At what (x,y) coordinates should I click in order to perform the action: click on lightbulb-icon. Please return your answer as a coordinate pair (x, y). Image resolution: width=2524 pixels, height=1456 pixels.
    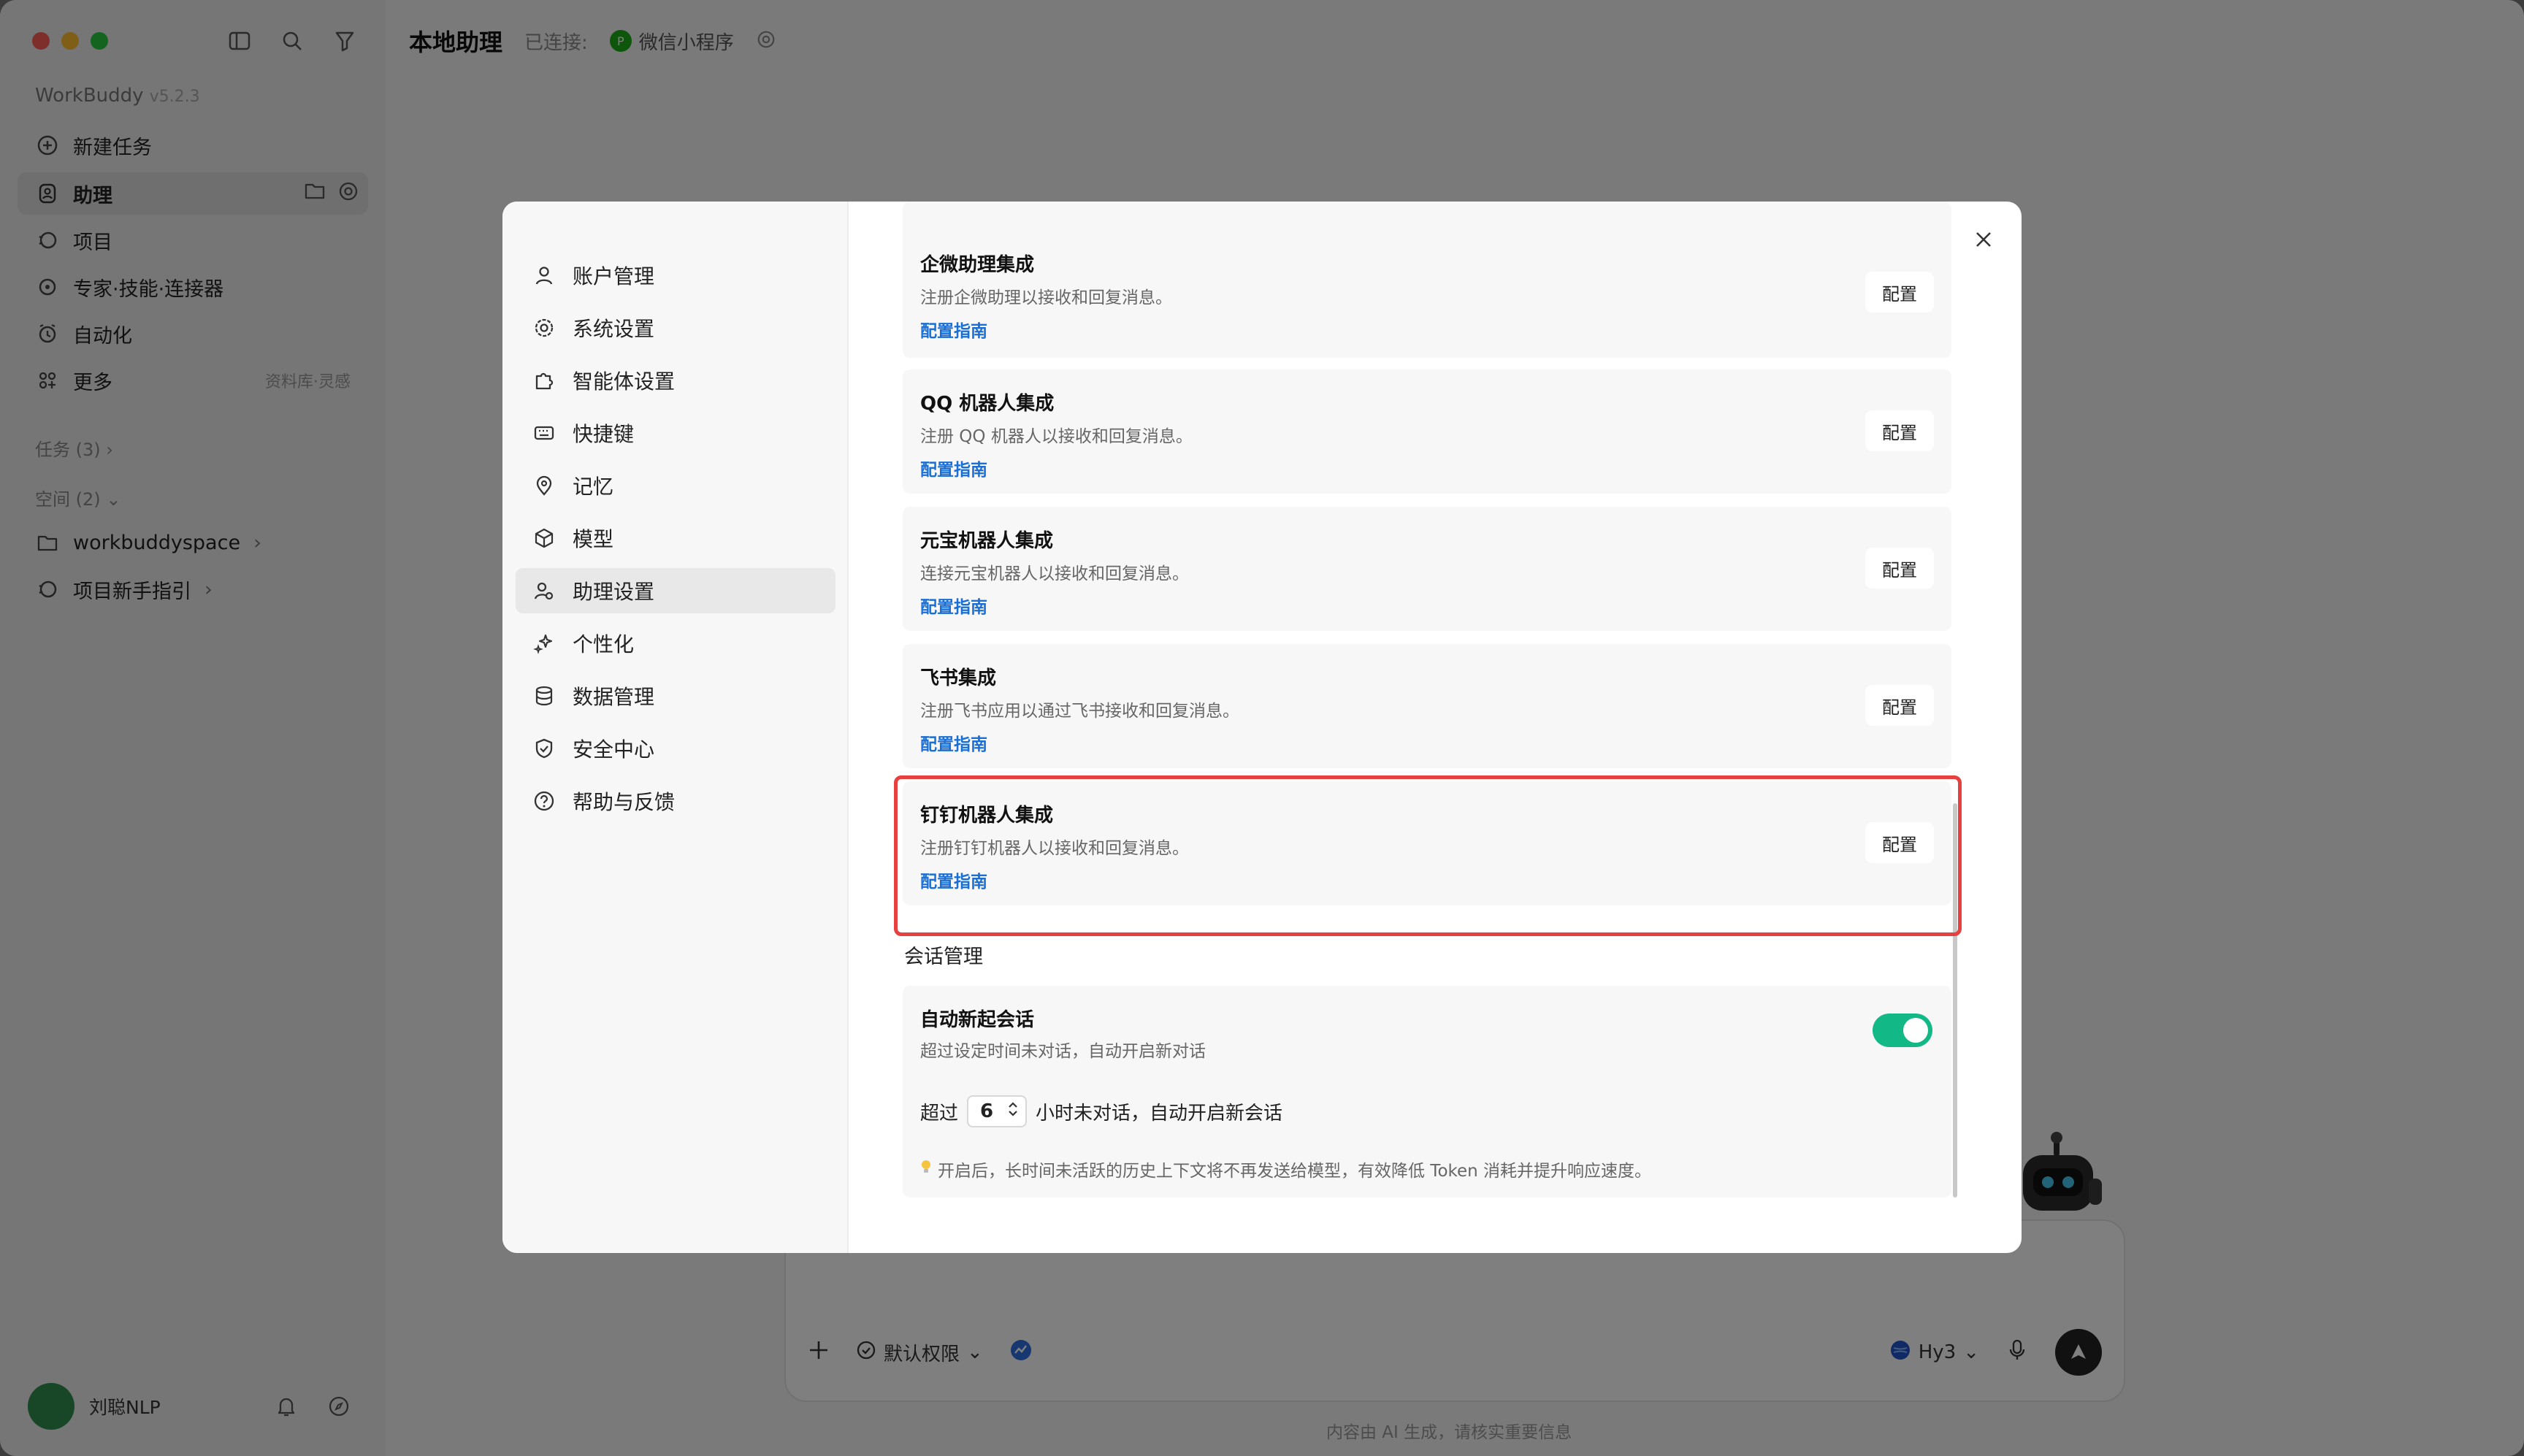
    Looking at the image, I should click on (926, 1169).